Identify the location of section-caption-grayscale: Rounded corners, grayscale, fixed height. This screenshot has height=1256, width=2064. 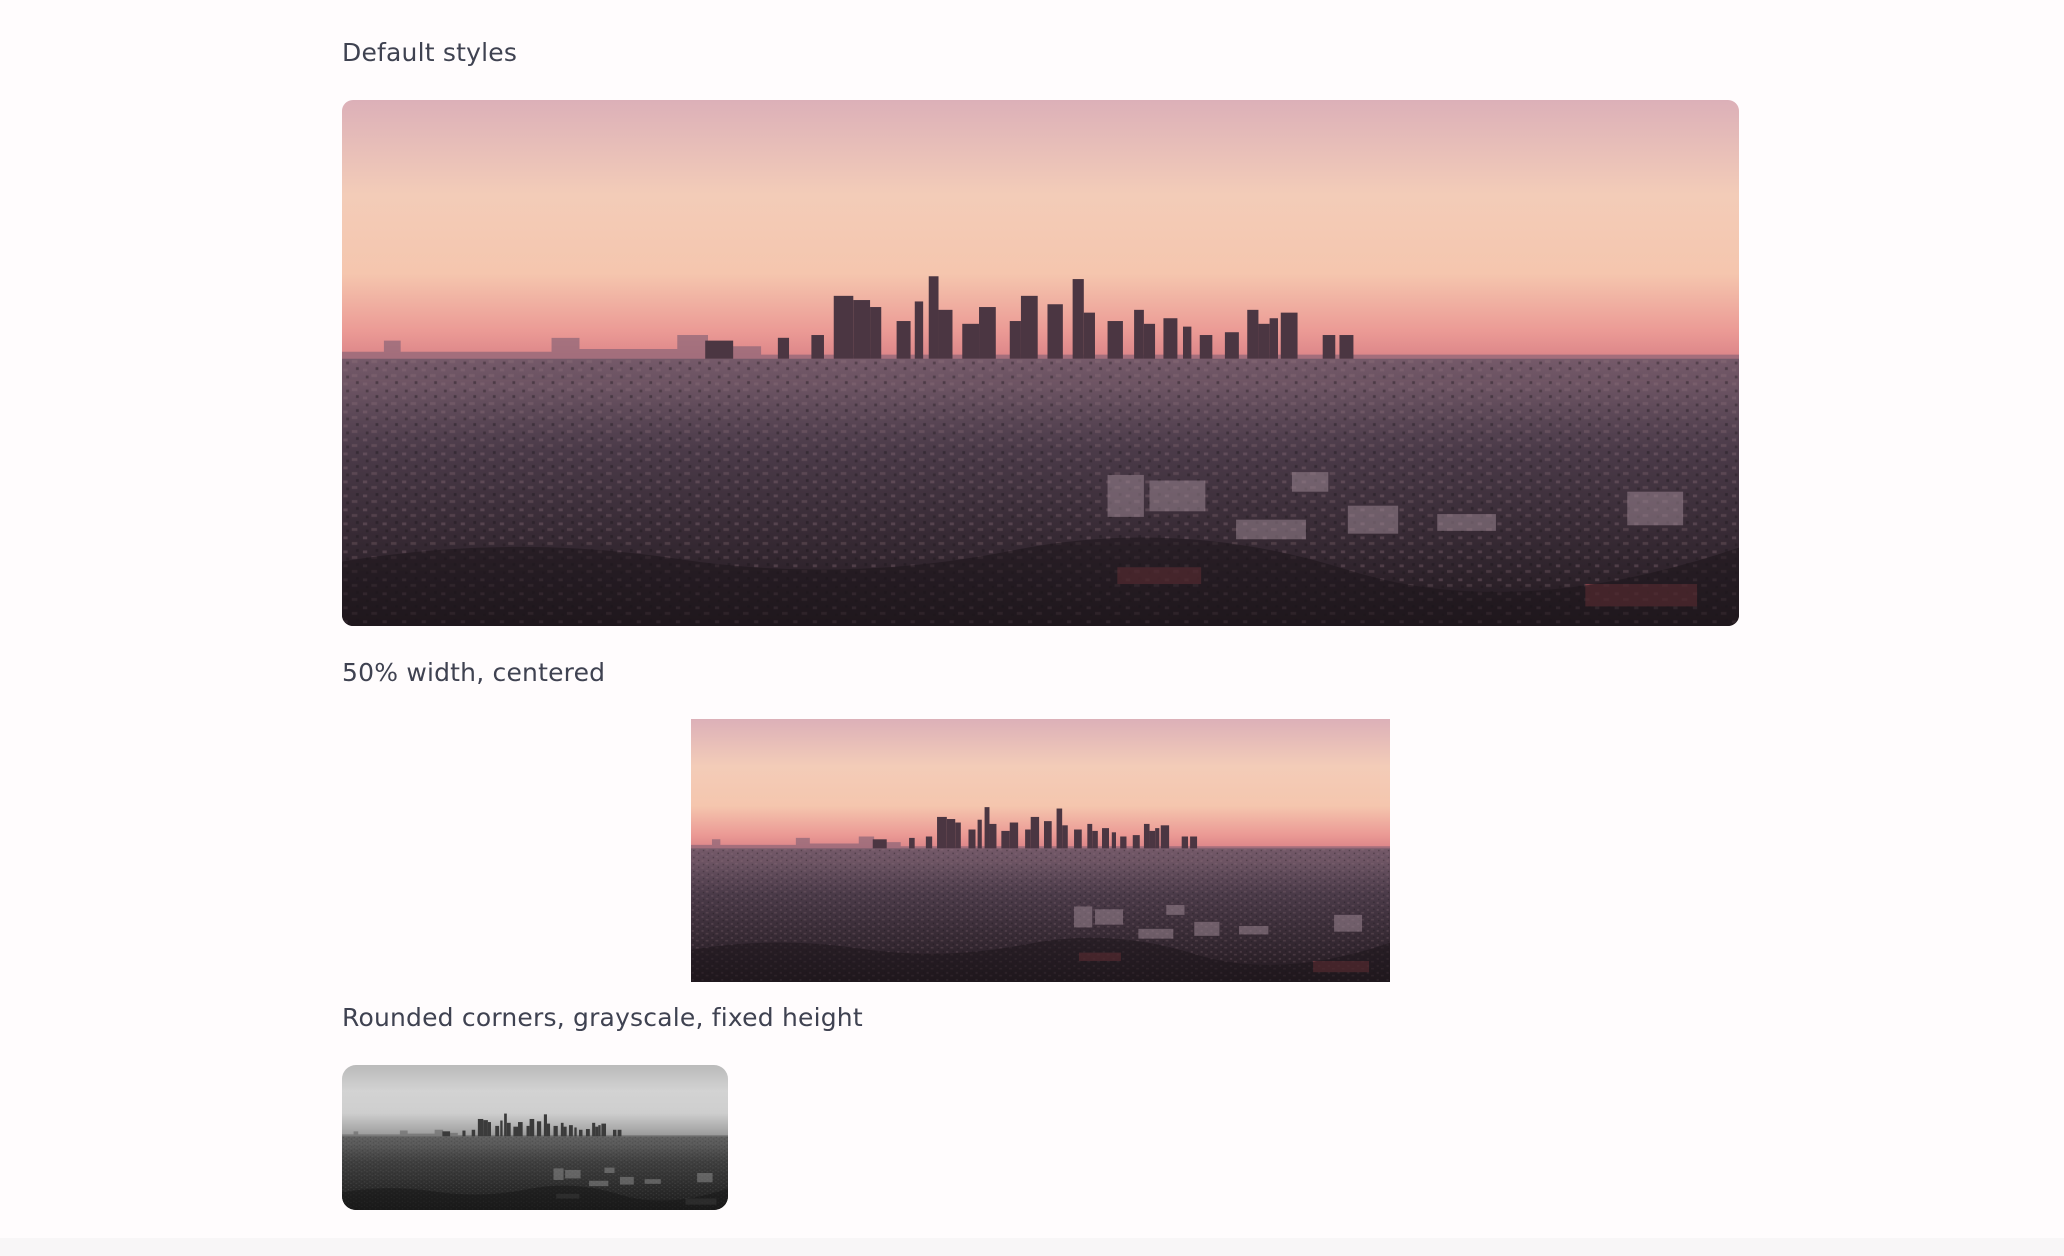
(602, 1017).